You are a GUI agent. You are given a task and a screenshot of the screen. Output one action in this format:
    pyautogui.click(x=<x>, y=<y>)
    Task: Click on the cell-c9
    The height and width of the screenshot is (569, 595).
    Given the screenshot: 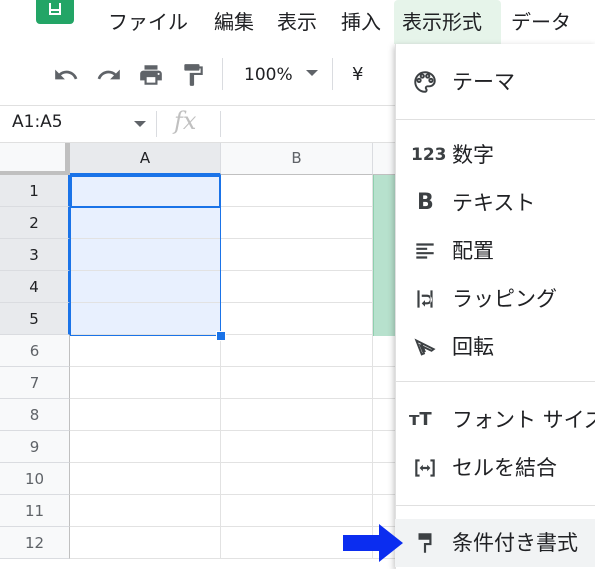 What is the action you would take?
    pyautogui.click(x=384, y=447)
    